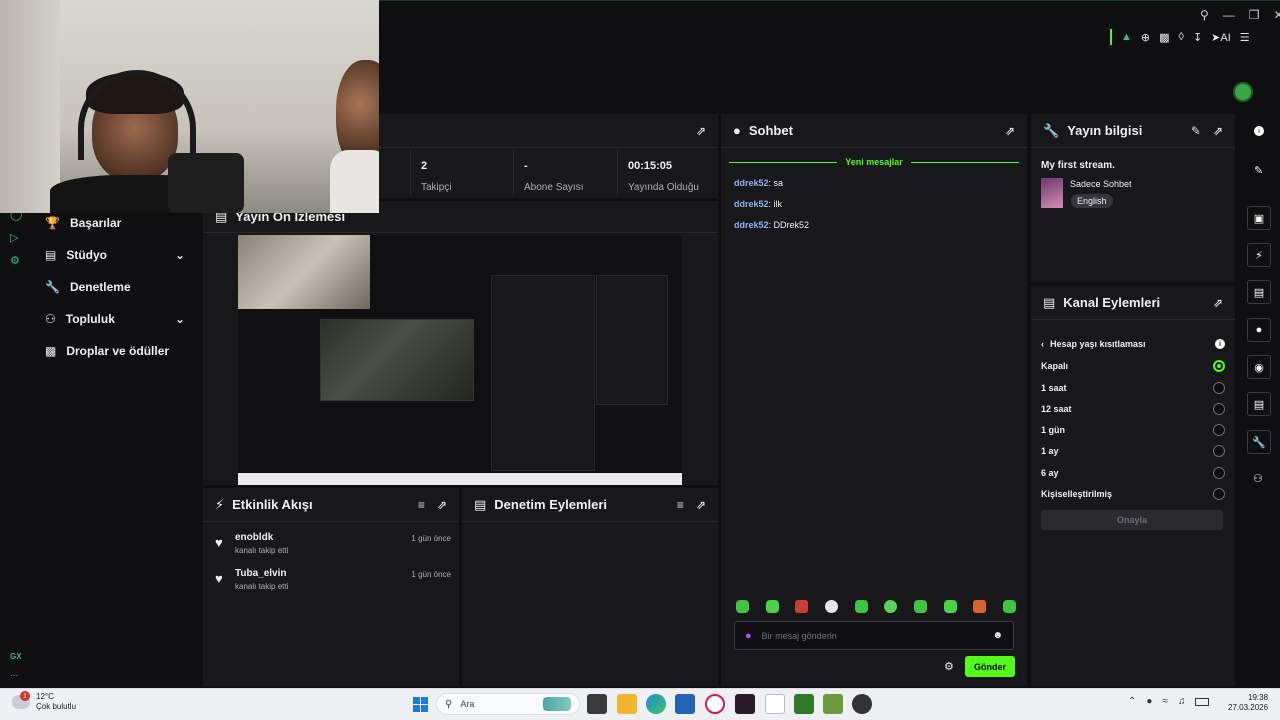 Image resolution: width=1280 pixels, height=720 pixels. Describe the element at coordinates (1259, 255) in the screenshot. I see `lightning-icon: ⚡` at that location.